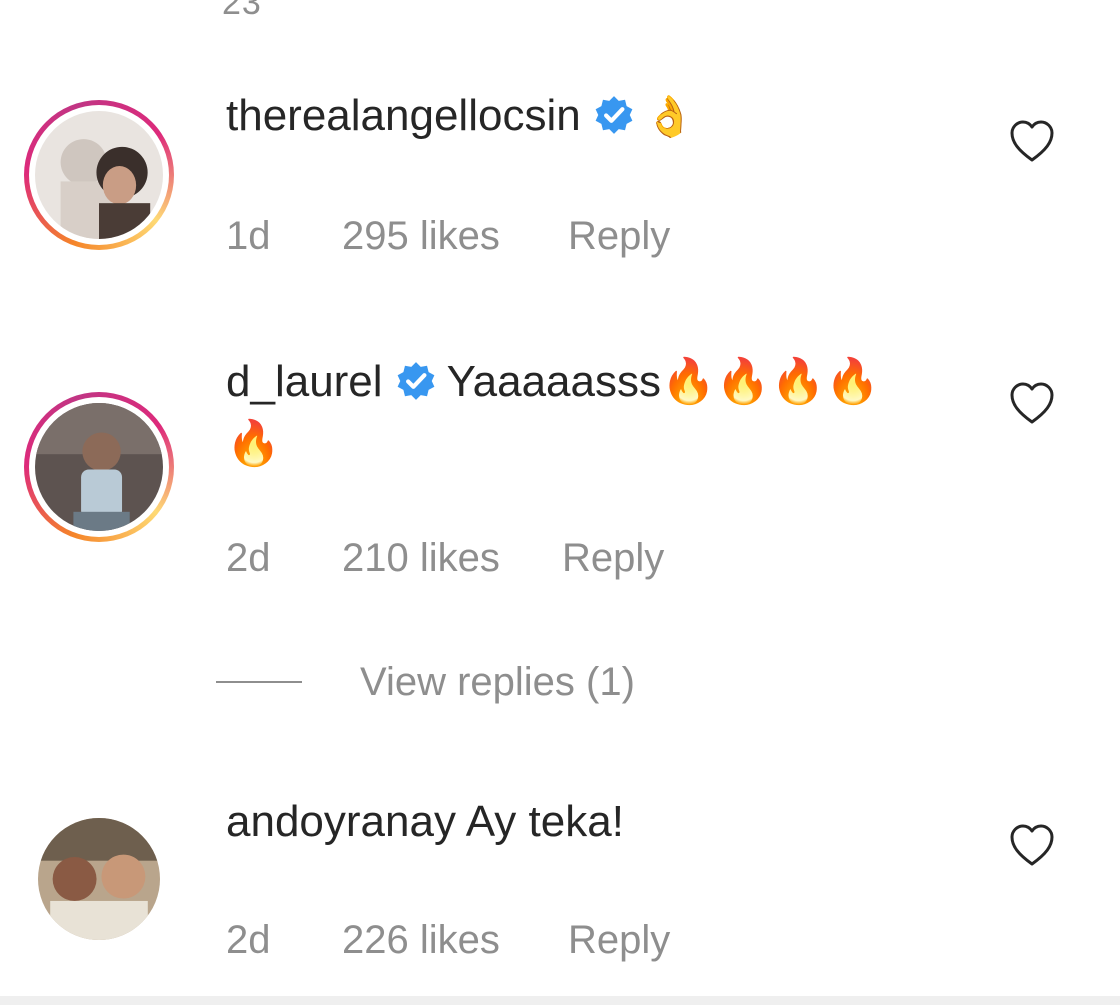 Image resolution: width=1120 pixels, height=1005 pixels. What do you see at coordinates (497, 681) in the screenshot?
I see `view-replies-label: View replies (1)` at bounding box center [497, 681].